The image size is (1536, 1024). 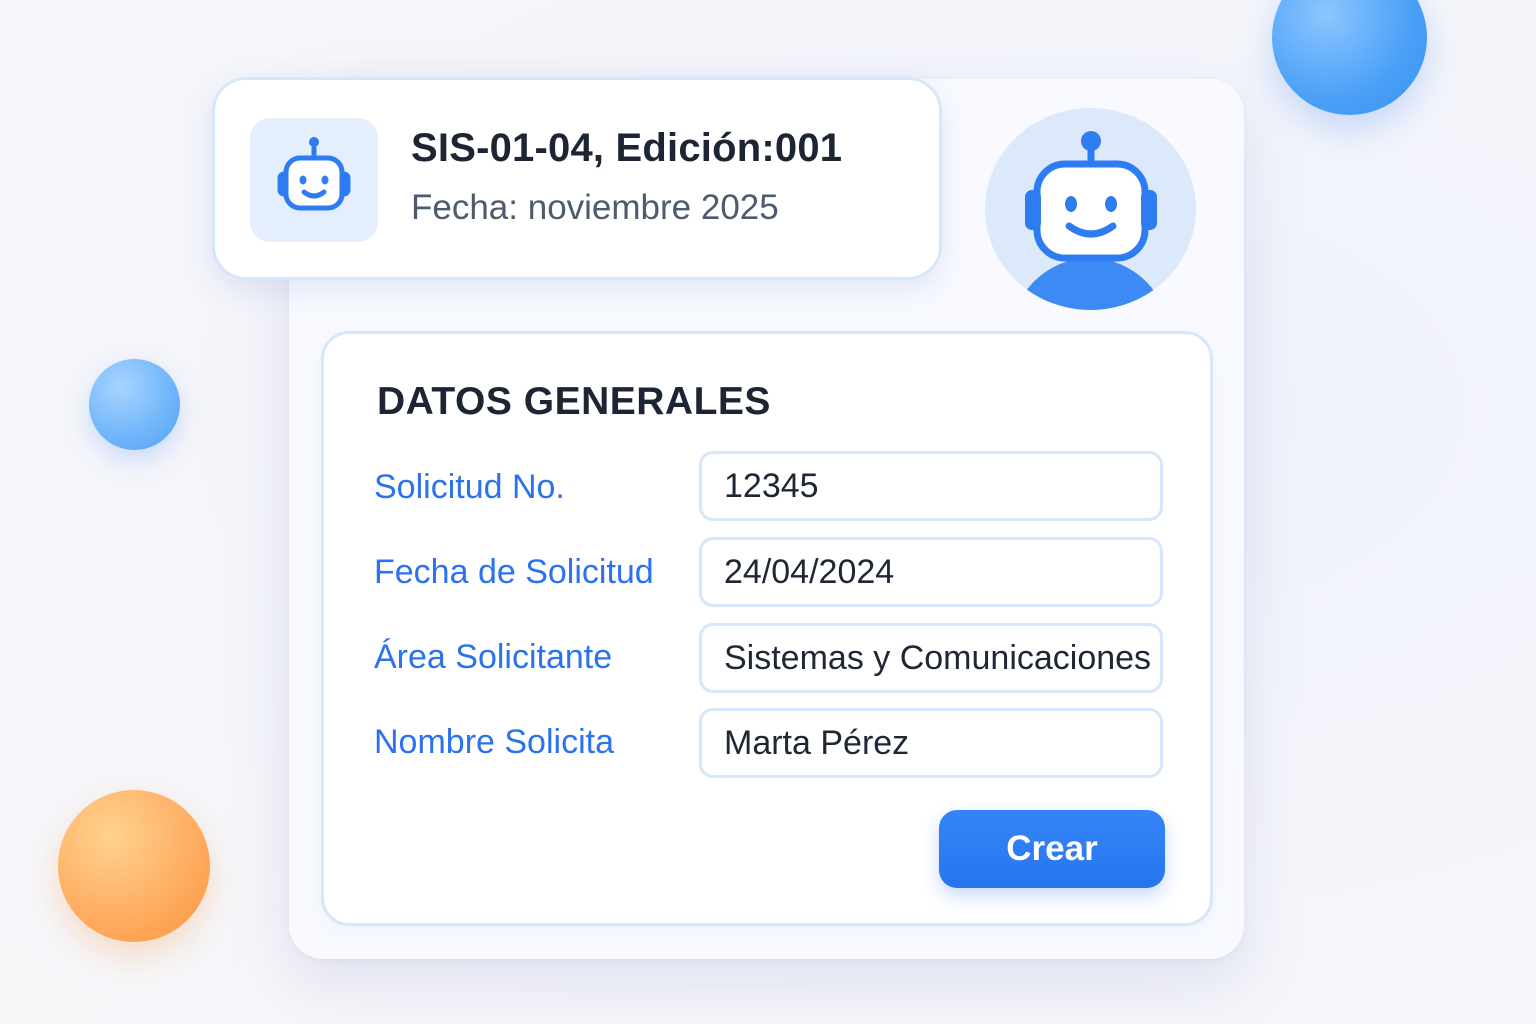 What do you see at coordinates (574, 401) in the screenshot?
I see `form-title: DATOS GENERALES` at bounding box center [574, 401].